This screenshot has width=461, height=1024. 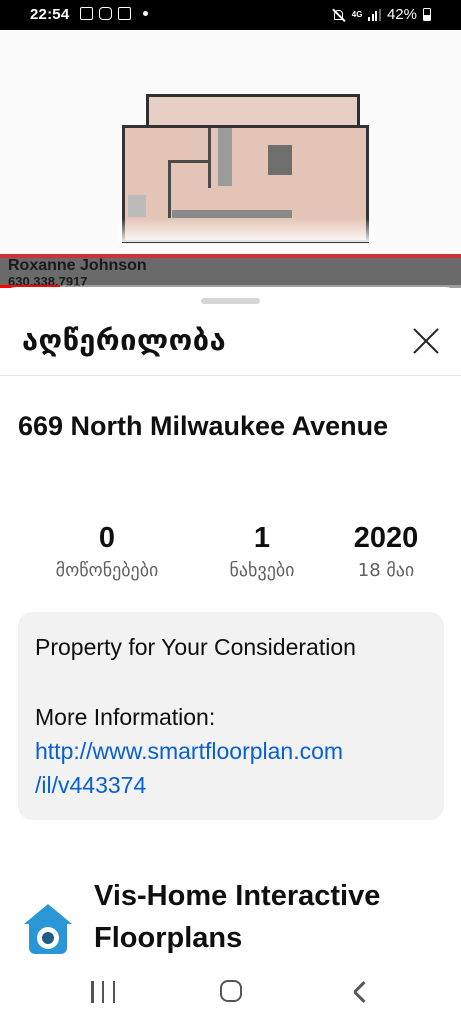 What do you see at coordinates (374, 14) in the screenshot?
I see `signal-icon` at bounding box center [374, 14].